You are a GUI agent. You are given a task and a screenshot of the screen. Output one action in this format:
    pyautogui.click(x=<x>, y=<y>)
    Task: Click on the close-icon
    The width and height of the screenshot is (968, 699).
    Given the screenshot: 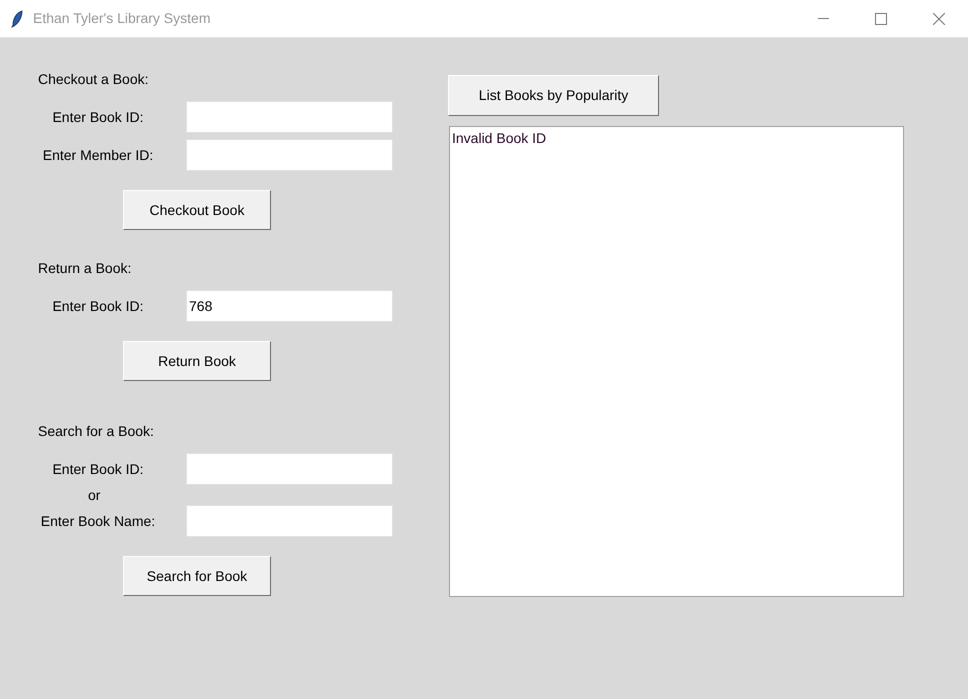 What is the action you would take?
    pyautogui.click(x=939, y=18)
    